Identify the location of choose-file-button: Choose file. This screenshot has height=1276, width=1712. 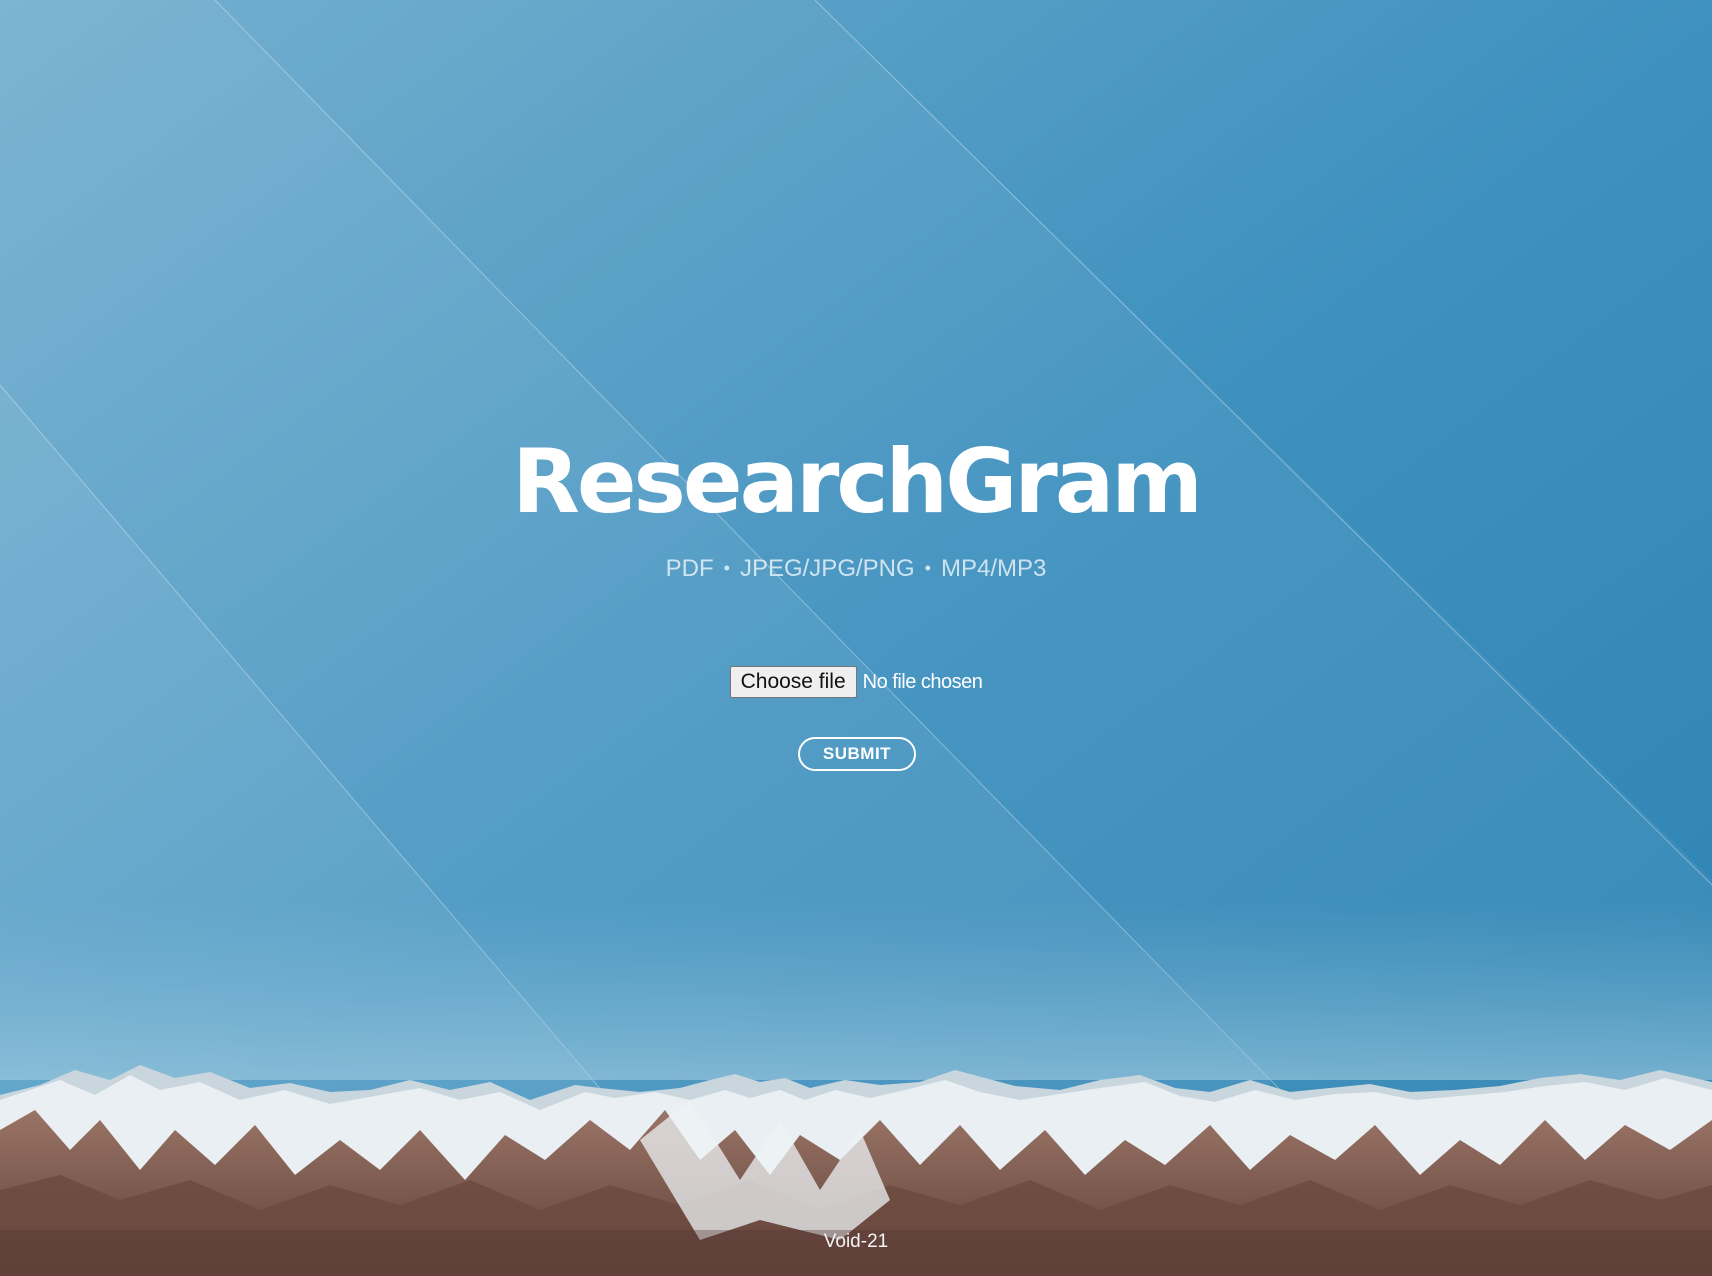
(793, 681).